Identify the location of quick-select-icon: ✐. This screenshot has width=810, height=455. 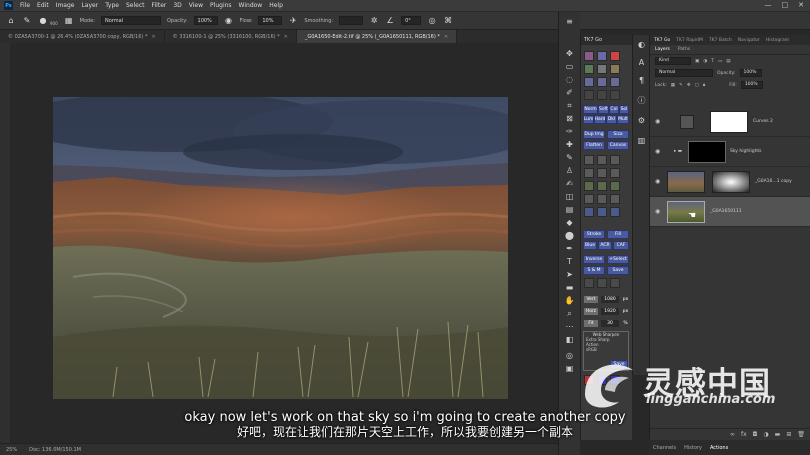
(569, 92).